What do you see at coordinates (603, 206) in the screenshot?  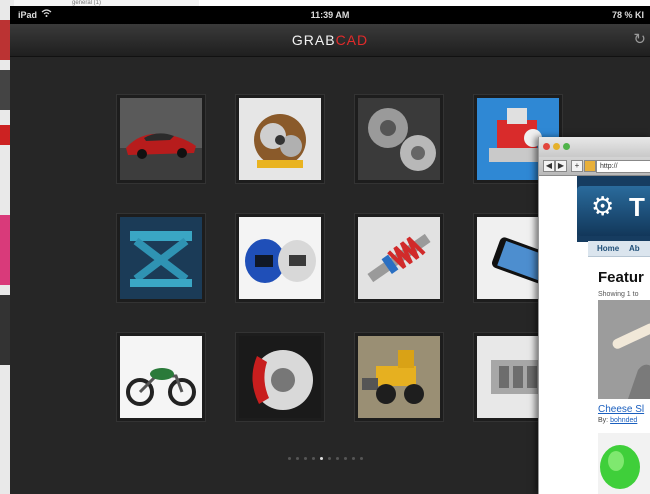 I see `gear-icon: ⚙` at bounding box center [603, 206].